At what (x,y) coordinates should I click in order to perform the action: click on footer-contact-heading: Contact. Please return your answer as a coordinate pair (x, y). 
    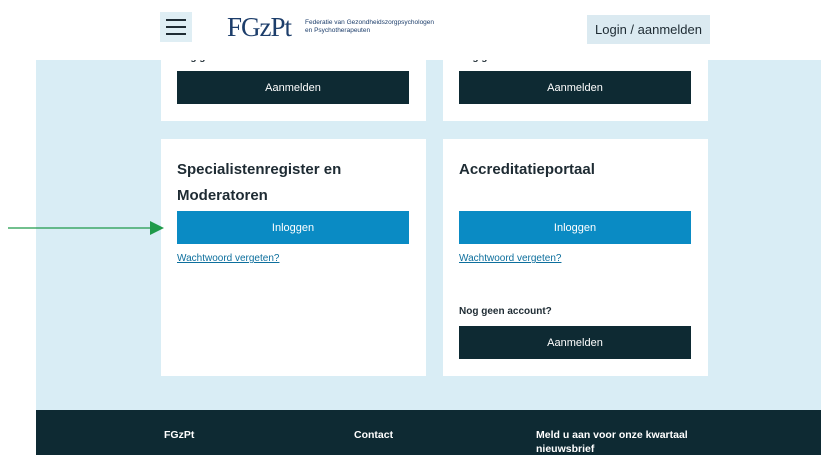
    Looking at the image, I should click on (374, 435).